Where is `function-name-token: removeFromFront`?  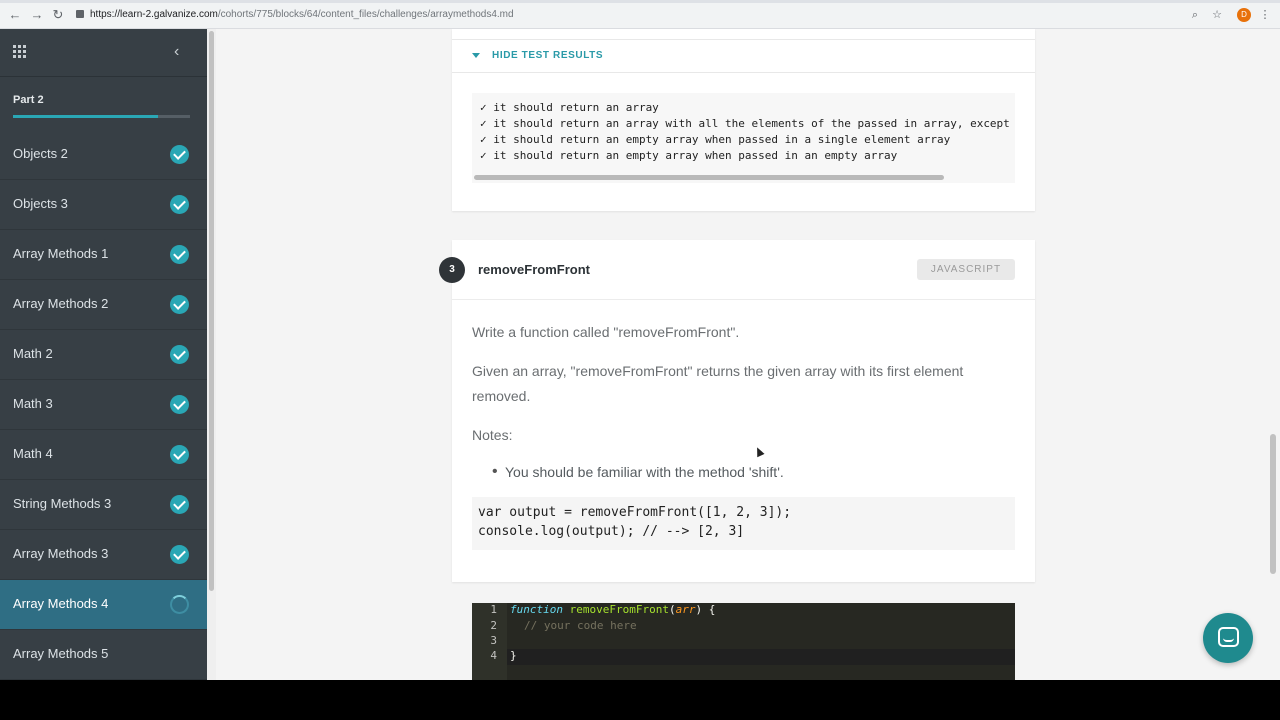 function-name-token: removeFromFront is located at coordinates (619, 609).